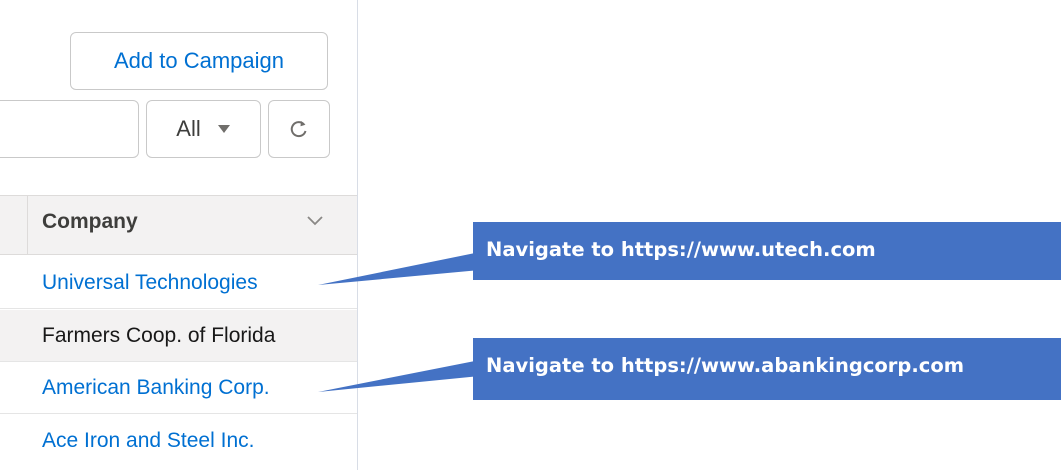 Image resolution: width=1061 pixels, height=470 pixels. I want to click on company-name: Farmers Coop. of Florida, so click(159, 335).